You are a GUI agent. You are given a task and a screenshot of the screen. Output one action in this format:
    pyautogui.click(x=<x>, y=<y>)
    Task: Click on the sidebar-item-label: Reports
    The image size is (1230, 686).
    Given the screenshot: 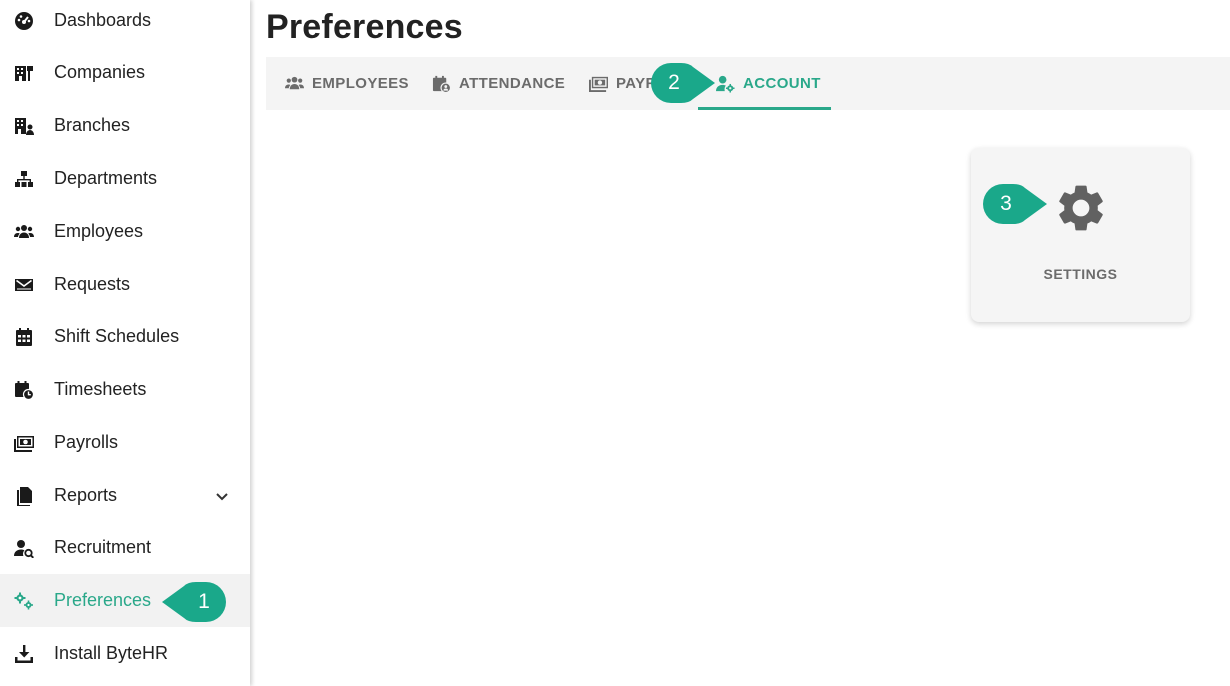 What is the action you would take?
    pyautogui.click(x=86, y=495)
    